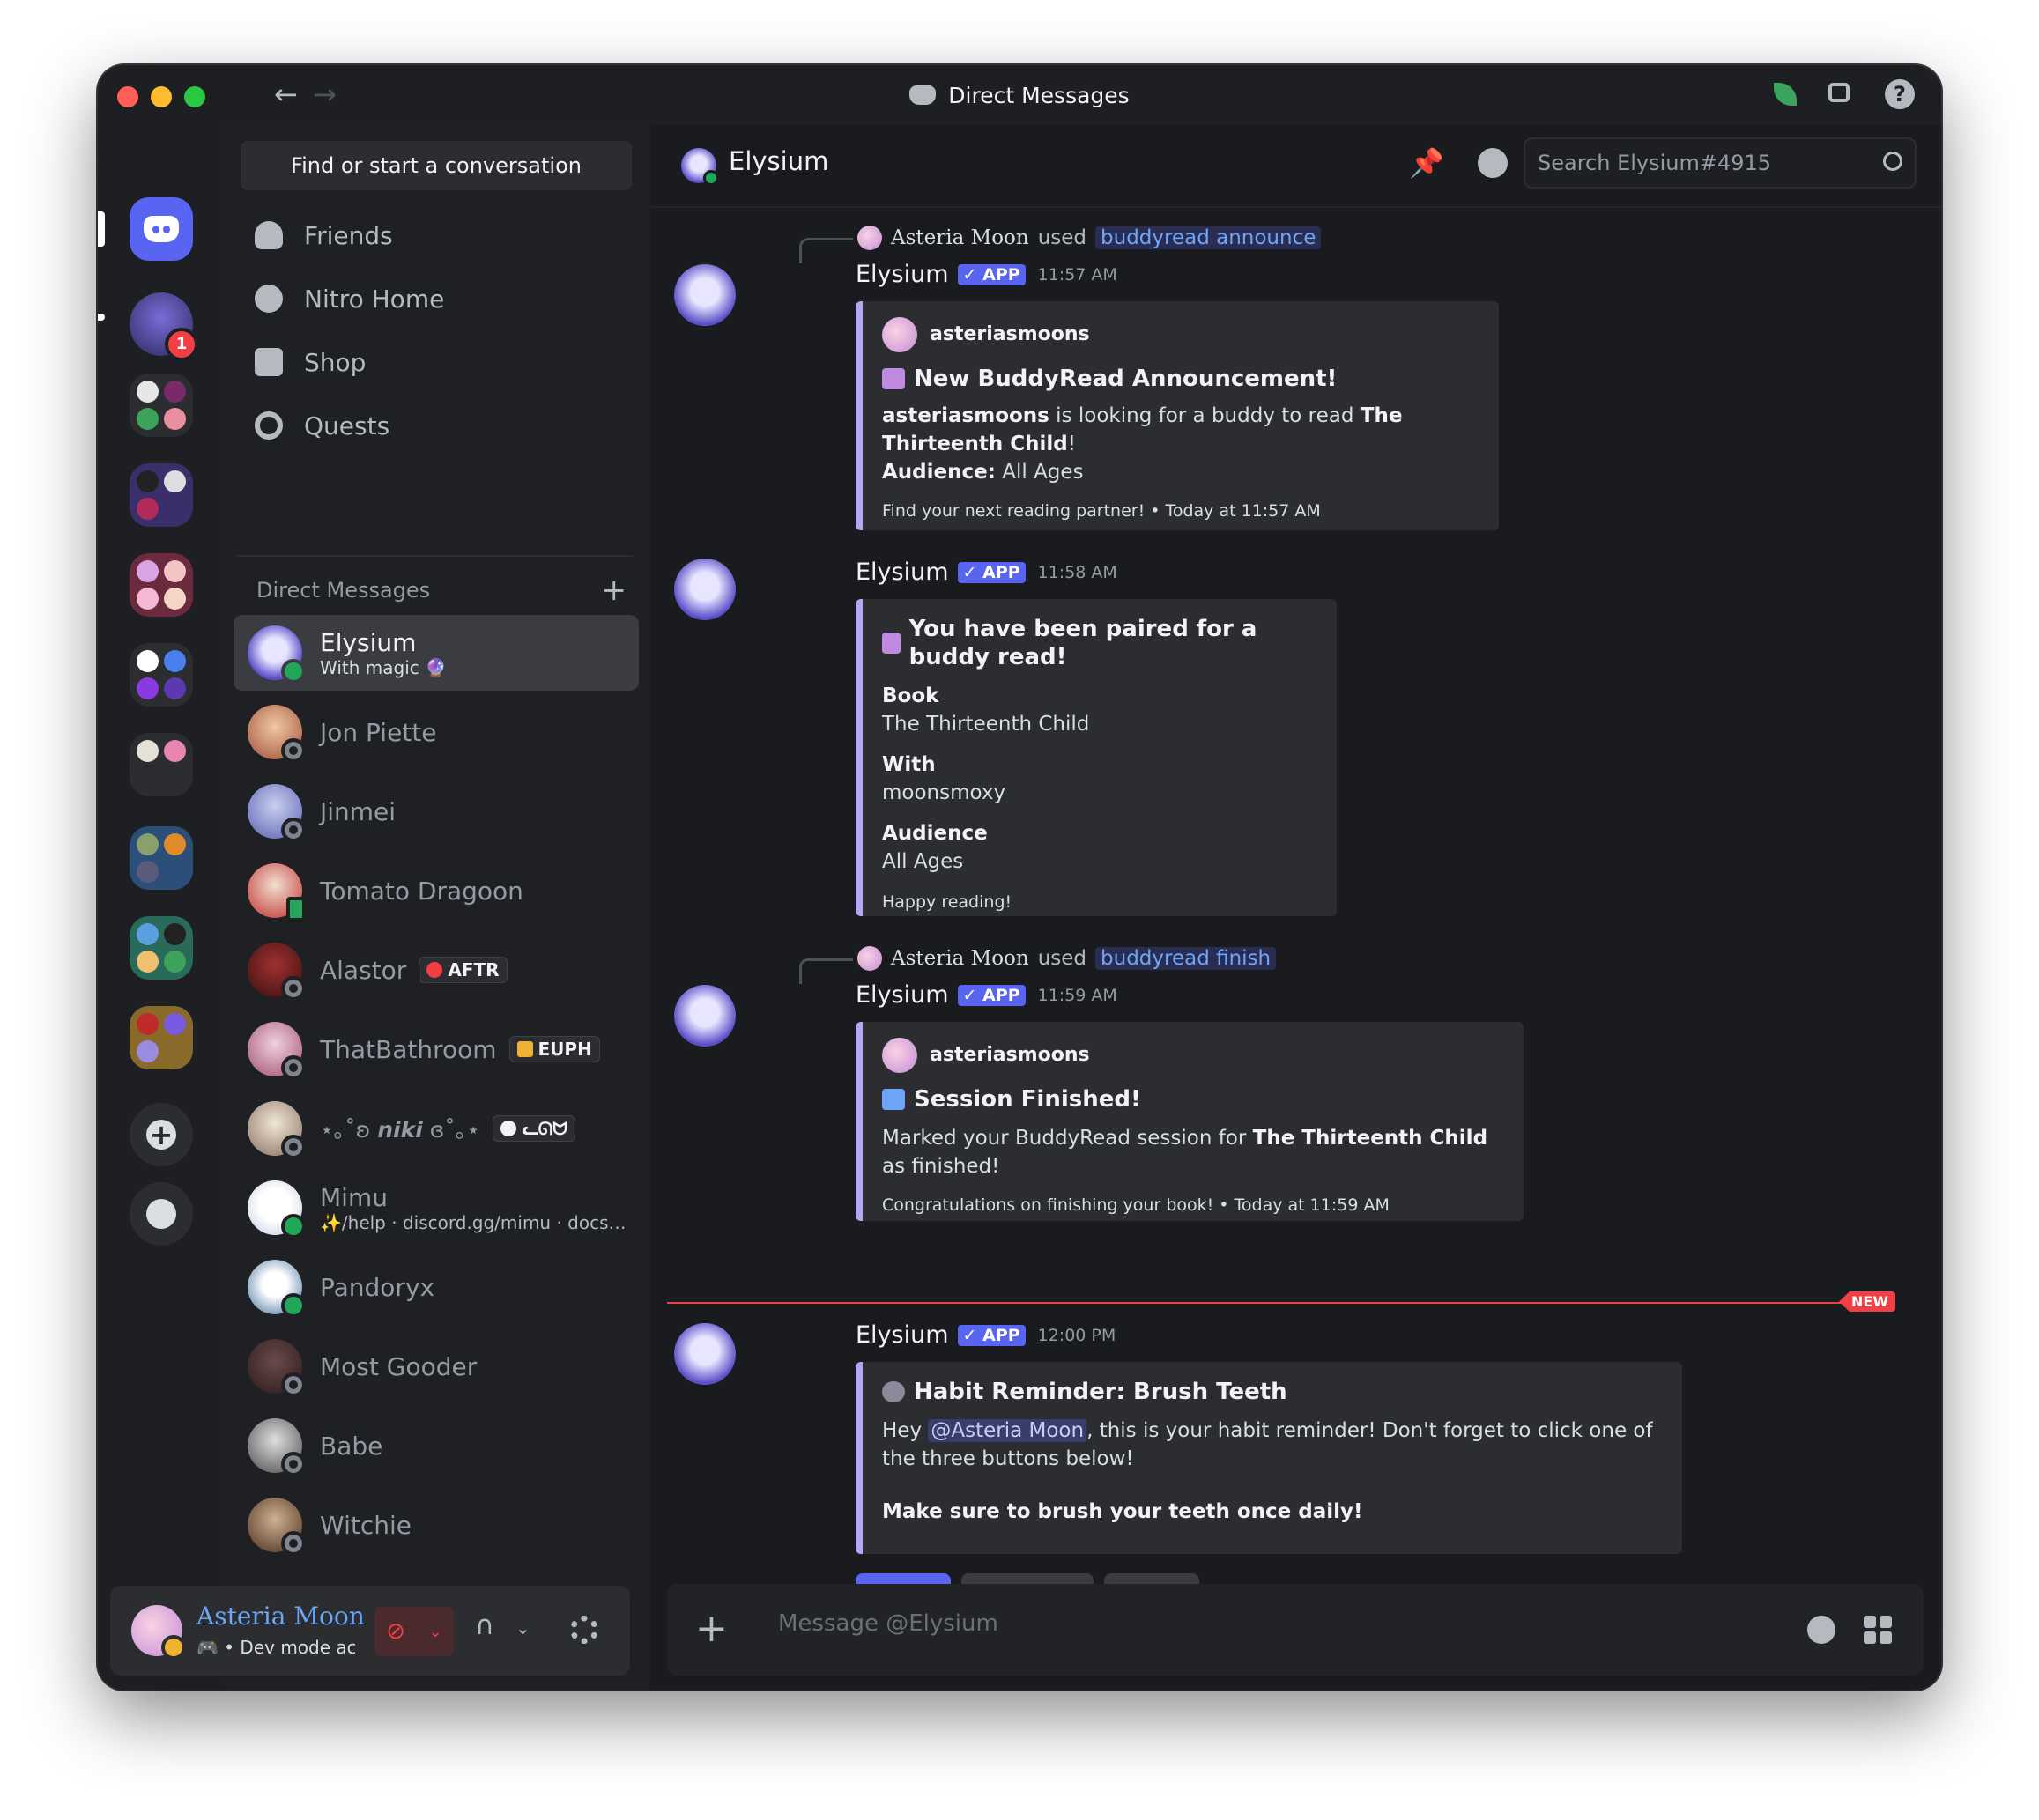 Image resolution: width=2039 pixels, height=1820 pixels. Describe the element at coordinates (1842, 94) in the screenshot. I see `inbox-icon` at that location.